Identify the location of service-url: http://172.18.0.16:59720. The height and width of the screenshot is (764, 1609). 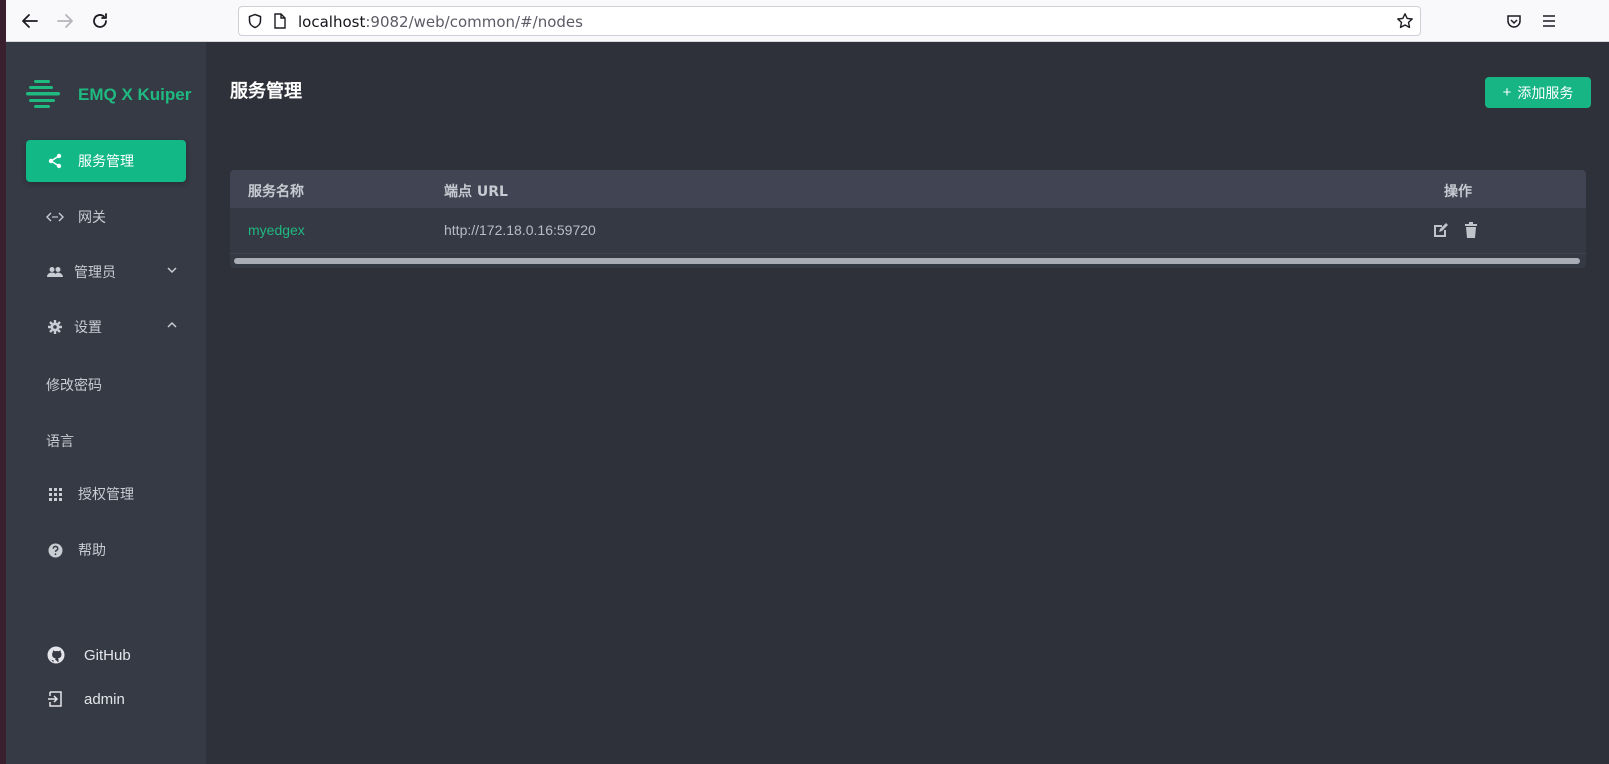
(520, 230).